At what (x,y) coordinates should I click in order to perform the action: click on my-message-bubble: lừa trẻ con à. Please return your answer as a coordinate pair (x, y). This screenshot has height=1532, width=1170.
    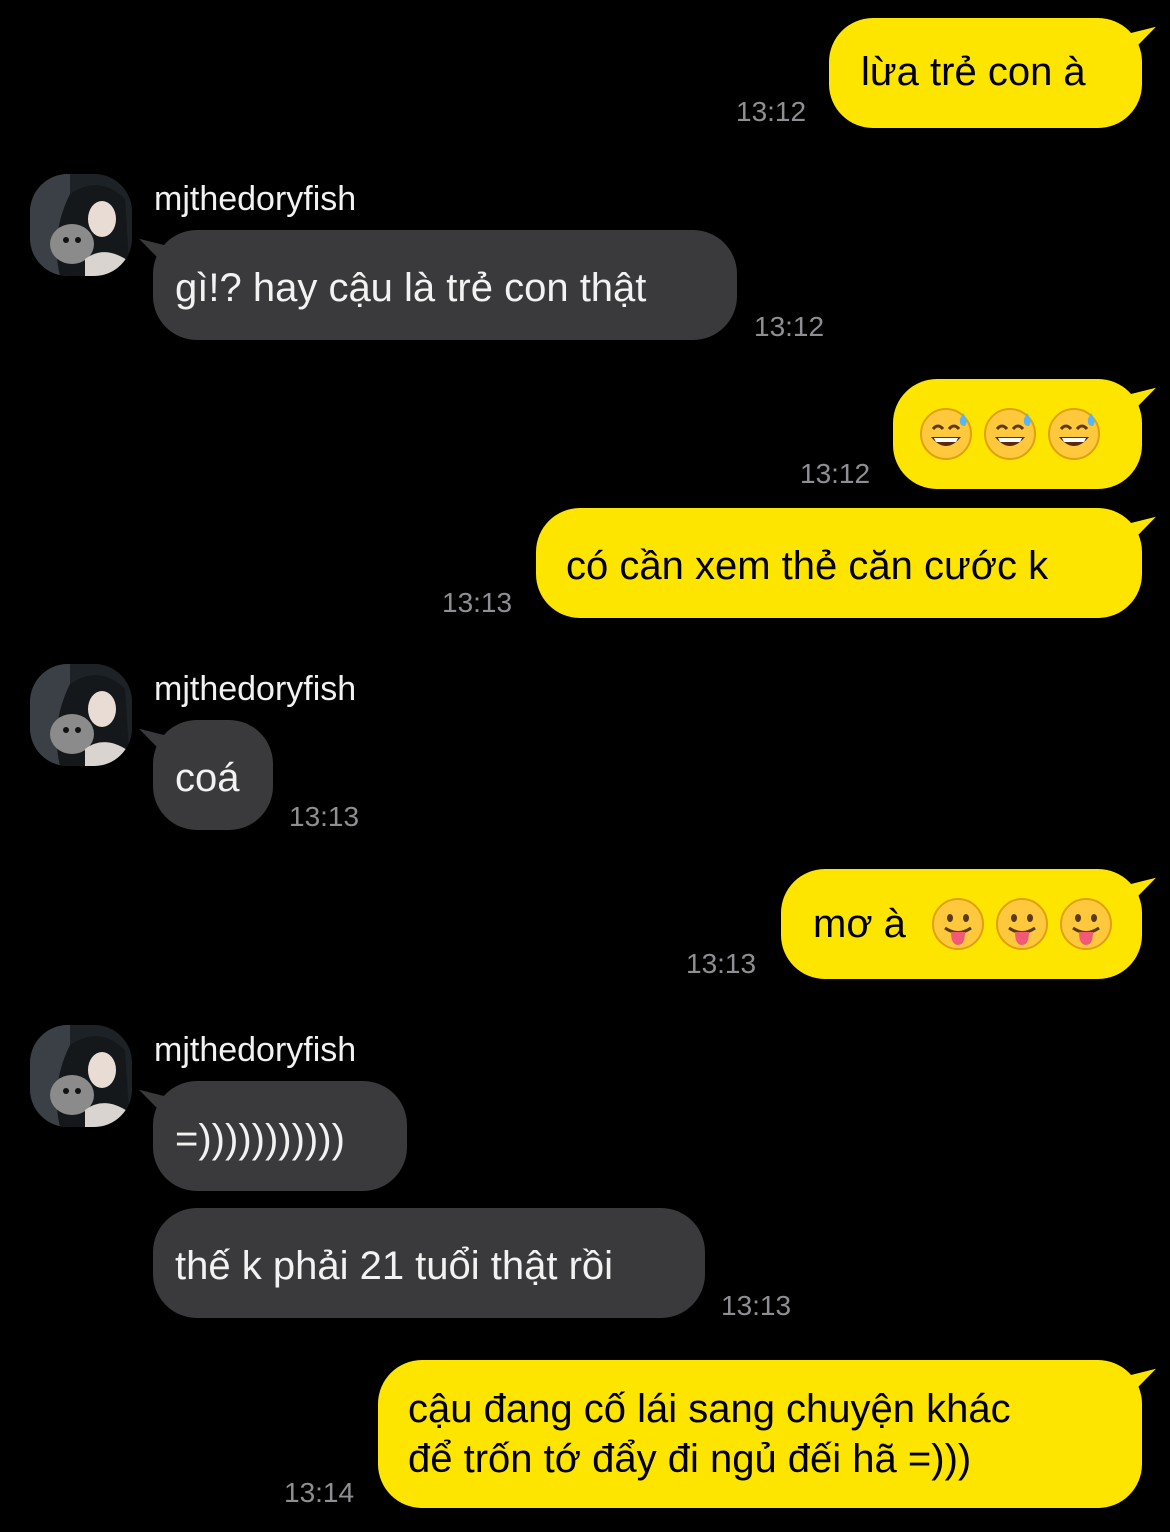
    Looking at the image, I should click on (985, 73).